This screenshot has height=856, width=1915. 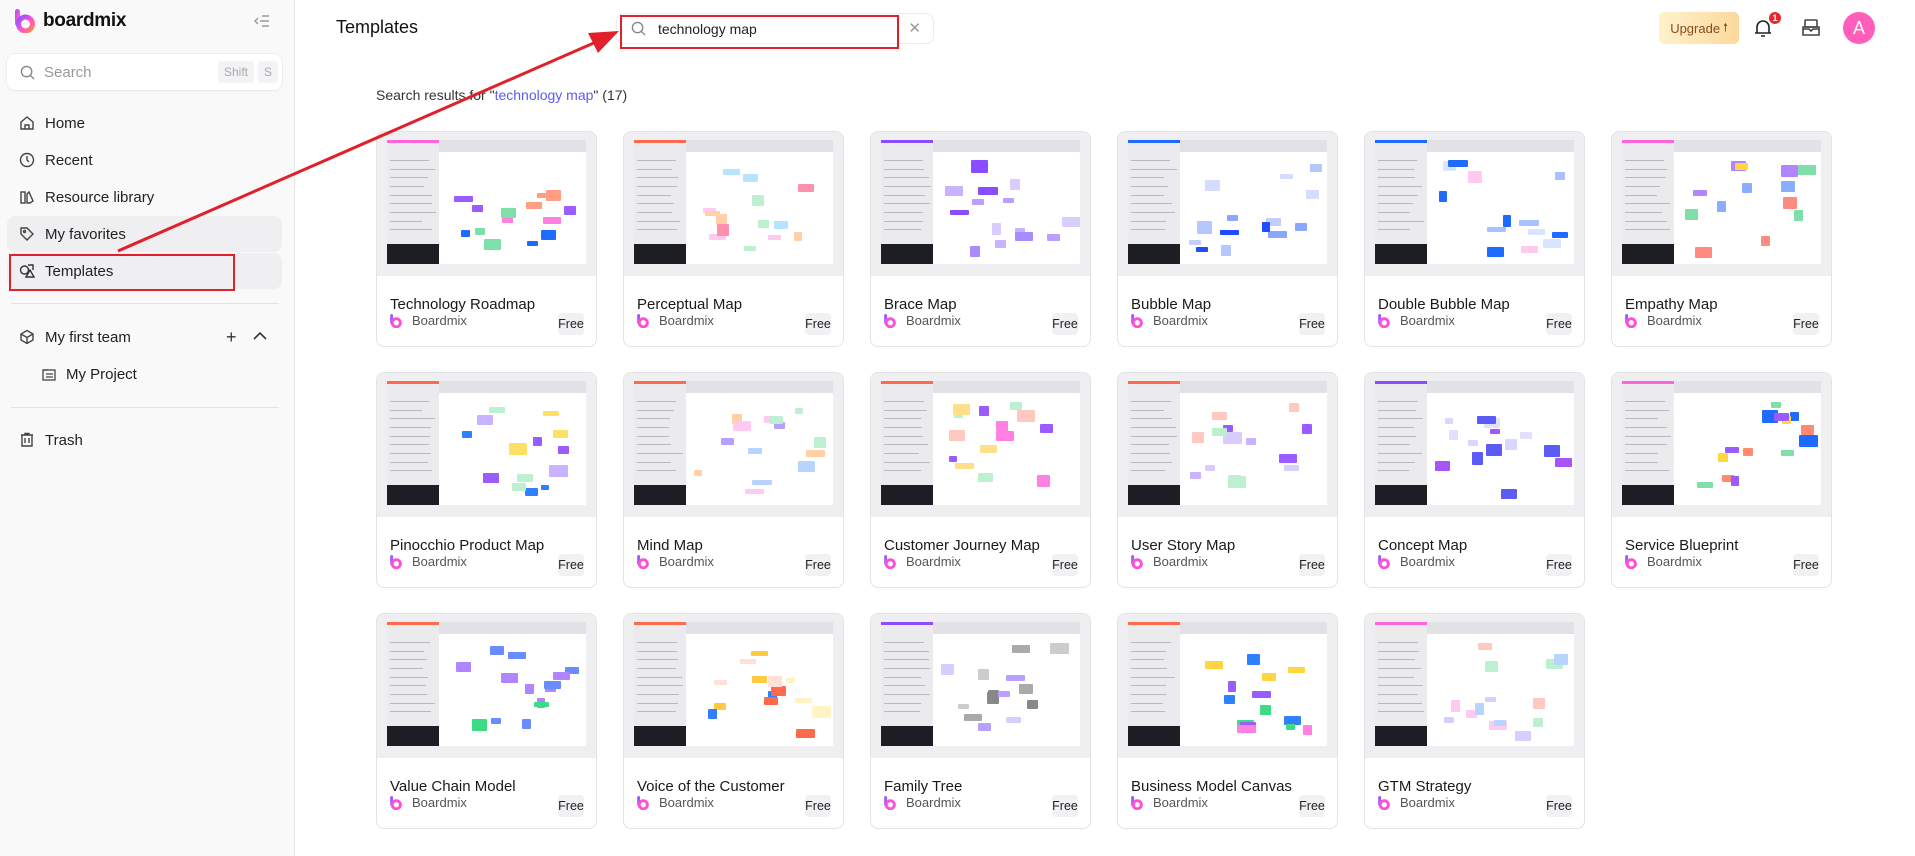 I want to click on template-card: Perceptual Map Boardmix Free, so click(x=733, y=239).